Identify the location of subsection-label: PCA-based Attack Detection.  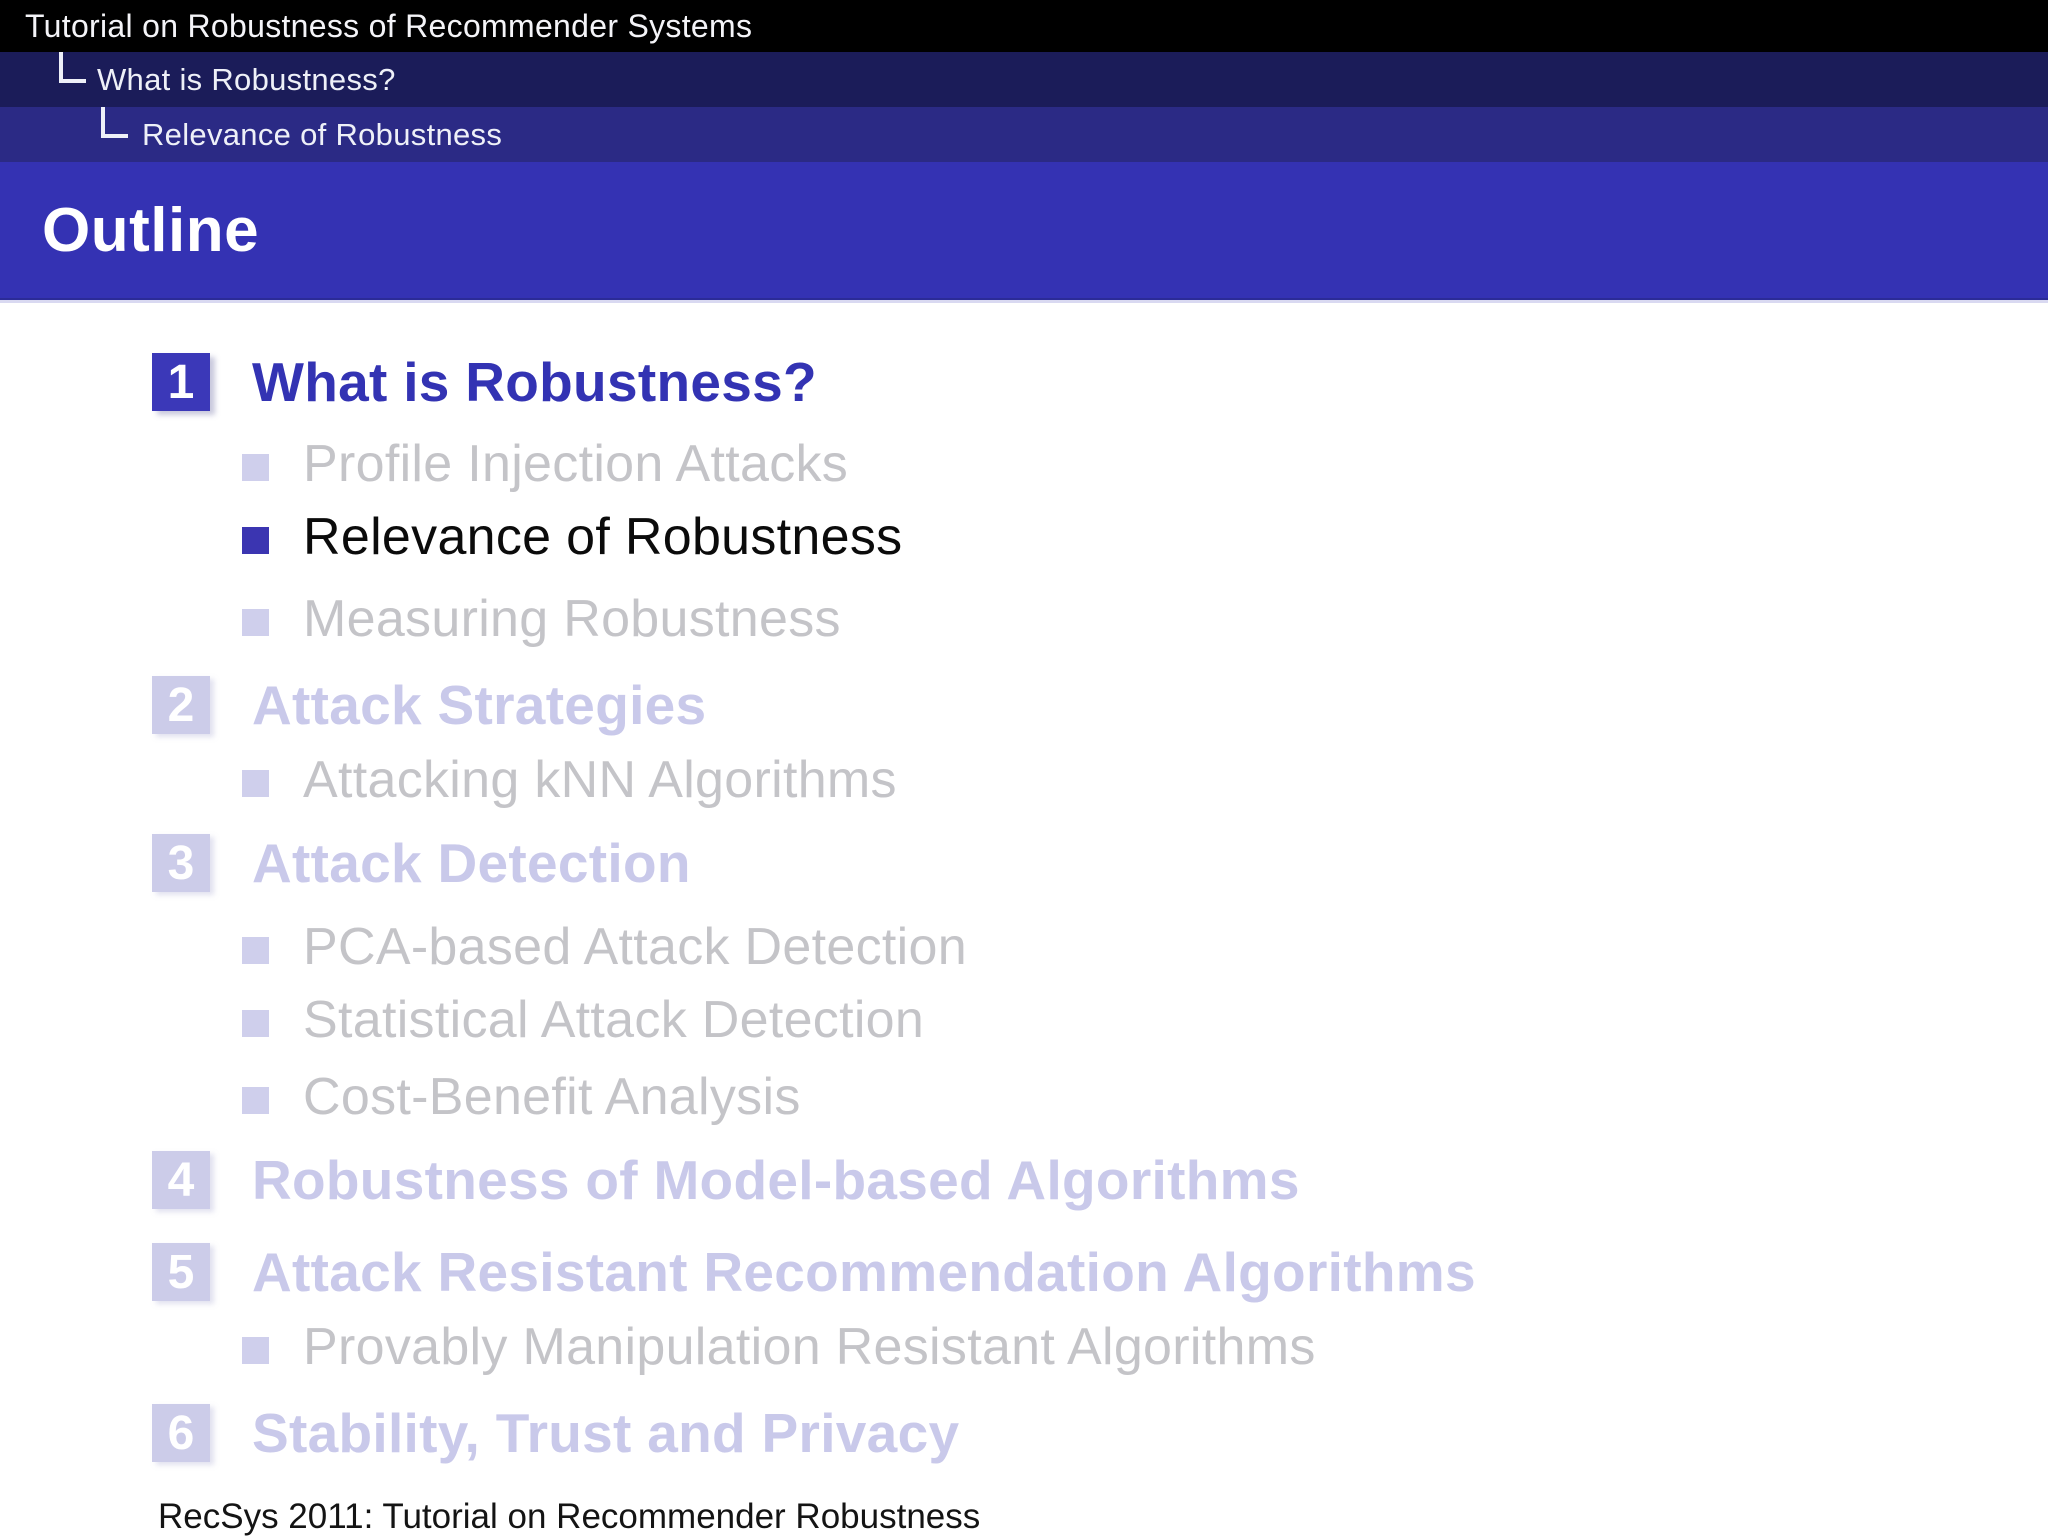
(635, 947).